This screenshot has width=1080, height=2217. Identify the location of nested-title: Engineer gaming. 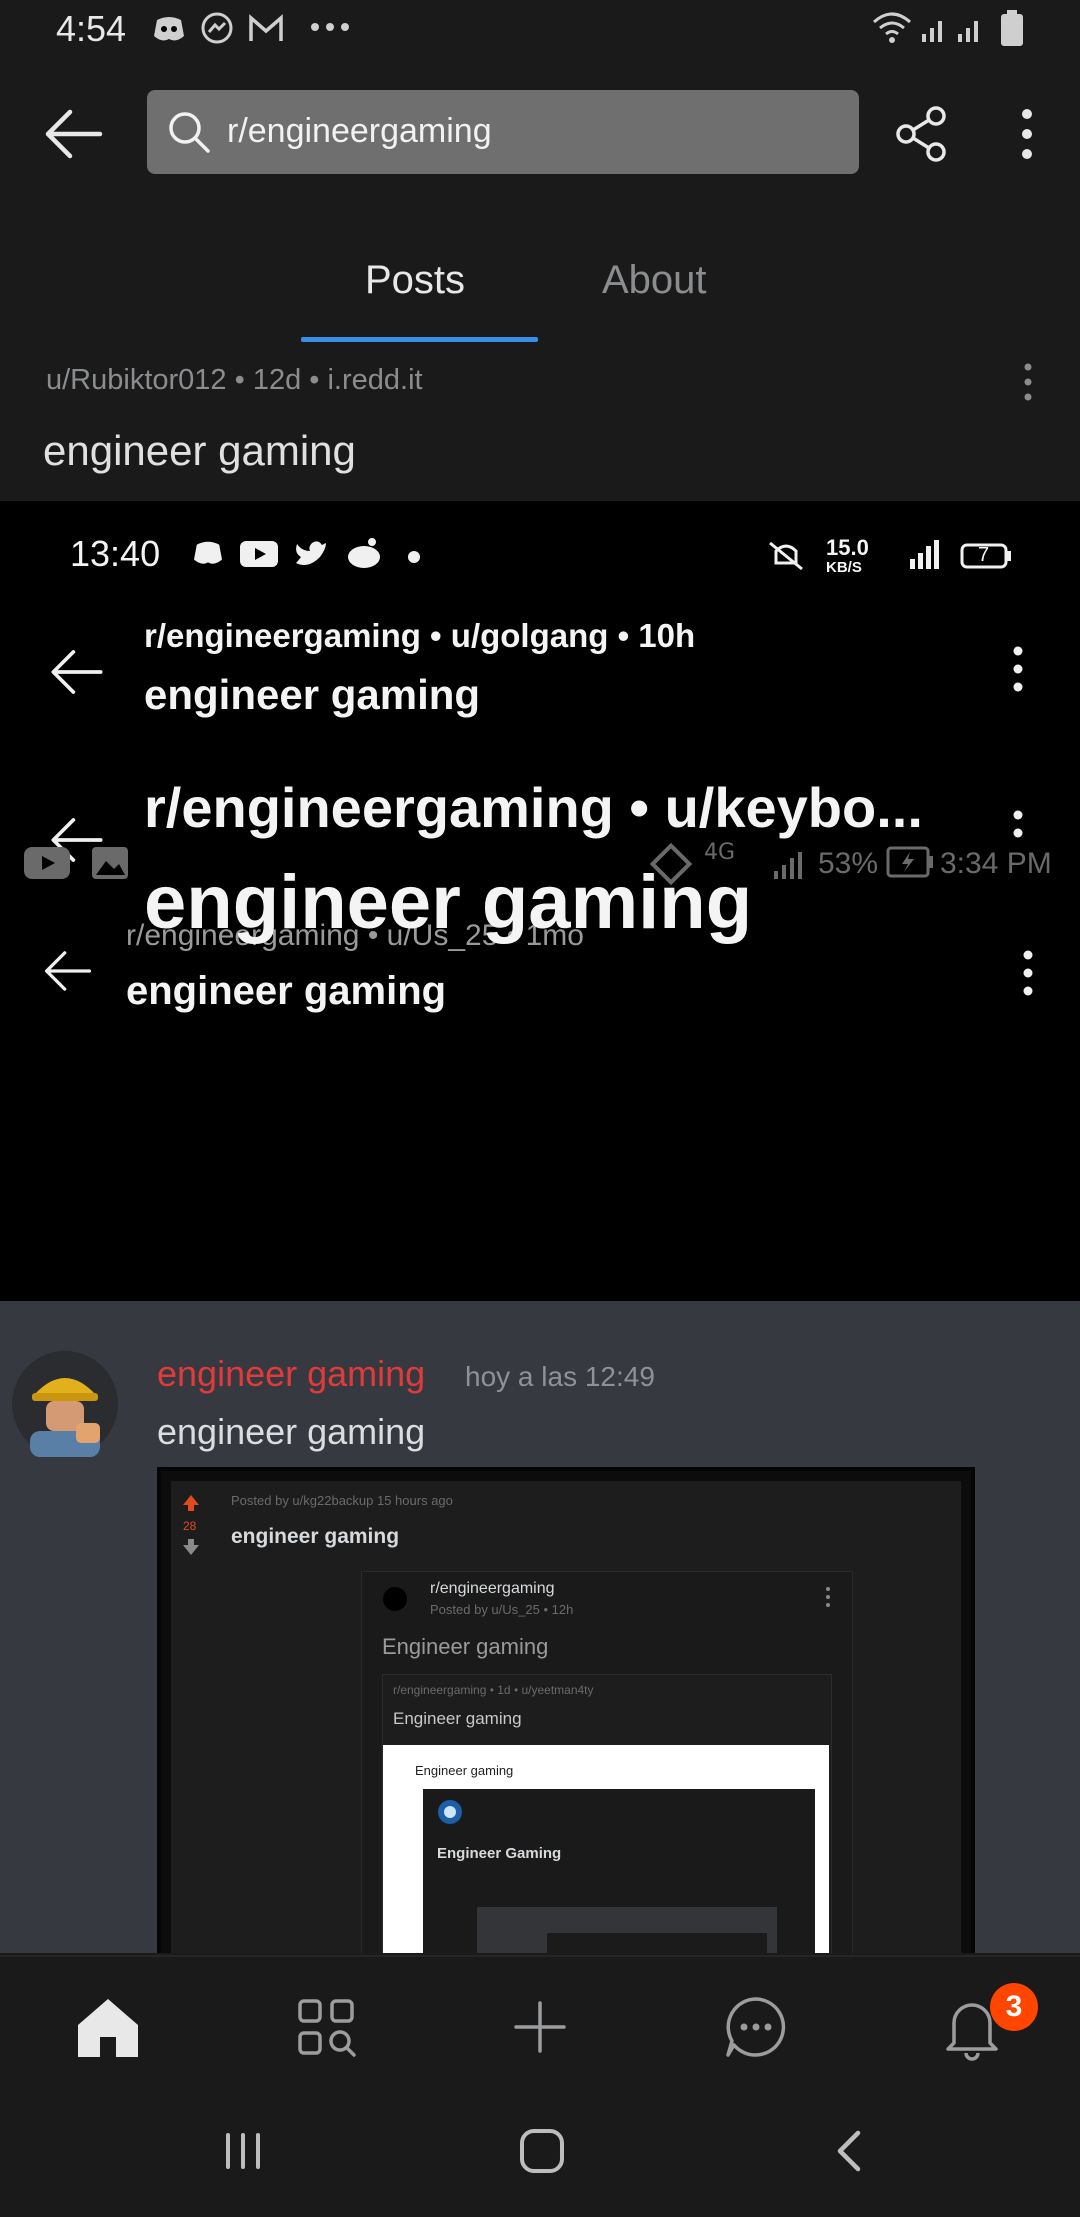
(465, 1646).